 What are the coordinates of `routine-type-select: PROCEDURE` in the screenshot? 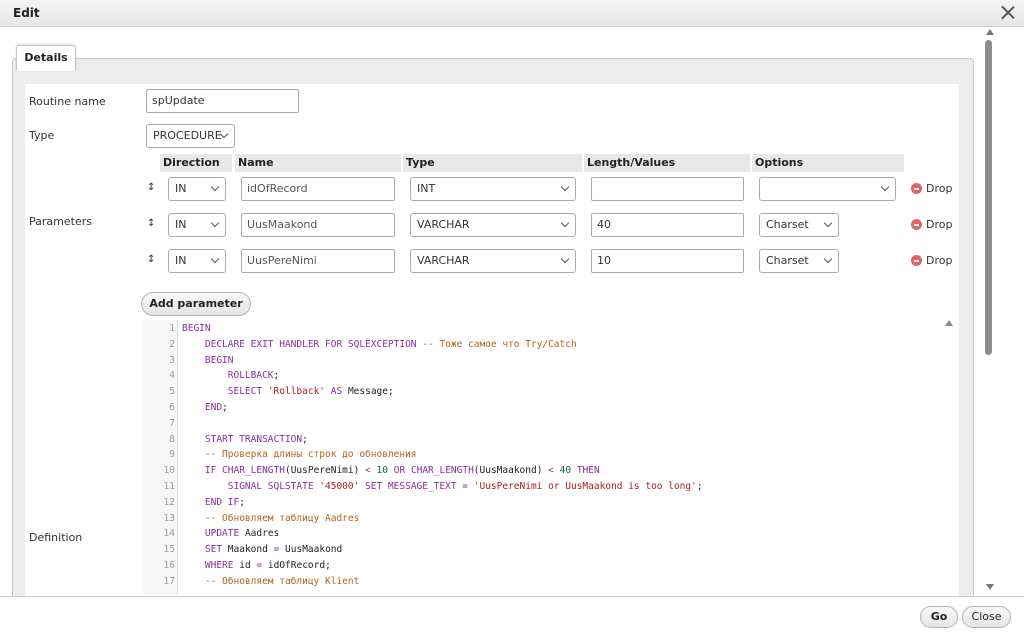 It's located at (190, 136).